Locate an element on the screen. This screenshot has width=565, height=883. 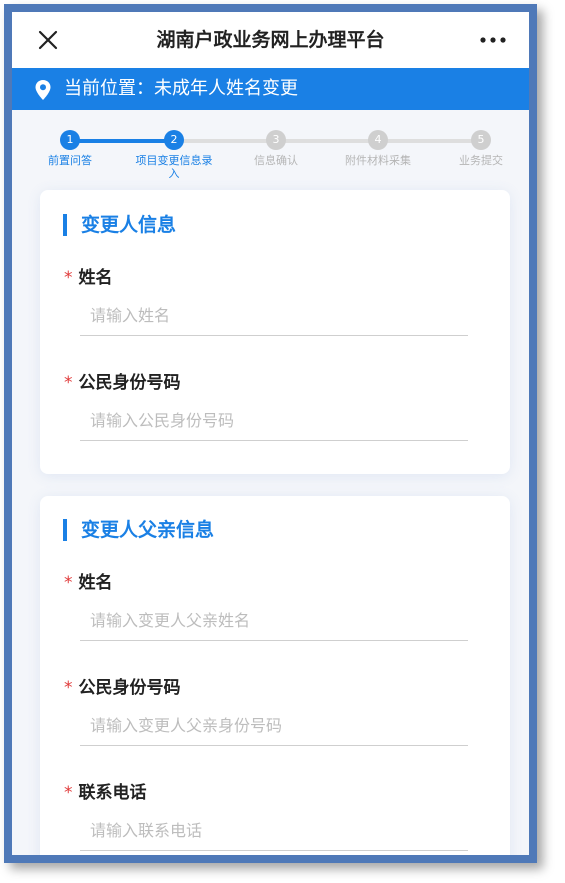
title-bar: 湖南户政业务网上办理平台 is located at coordinates (270, 40).